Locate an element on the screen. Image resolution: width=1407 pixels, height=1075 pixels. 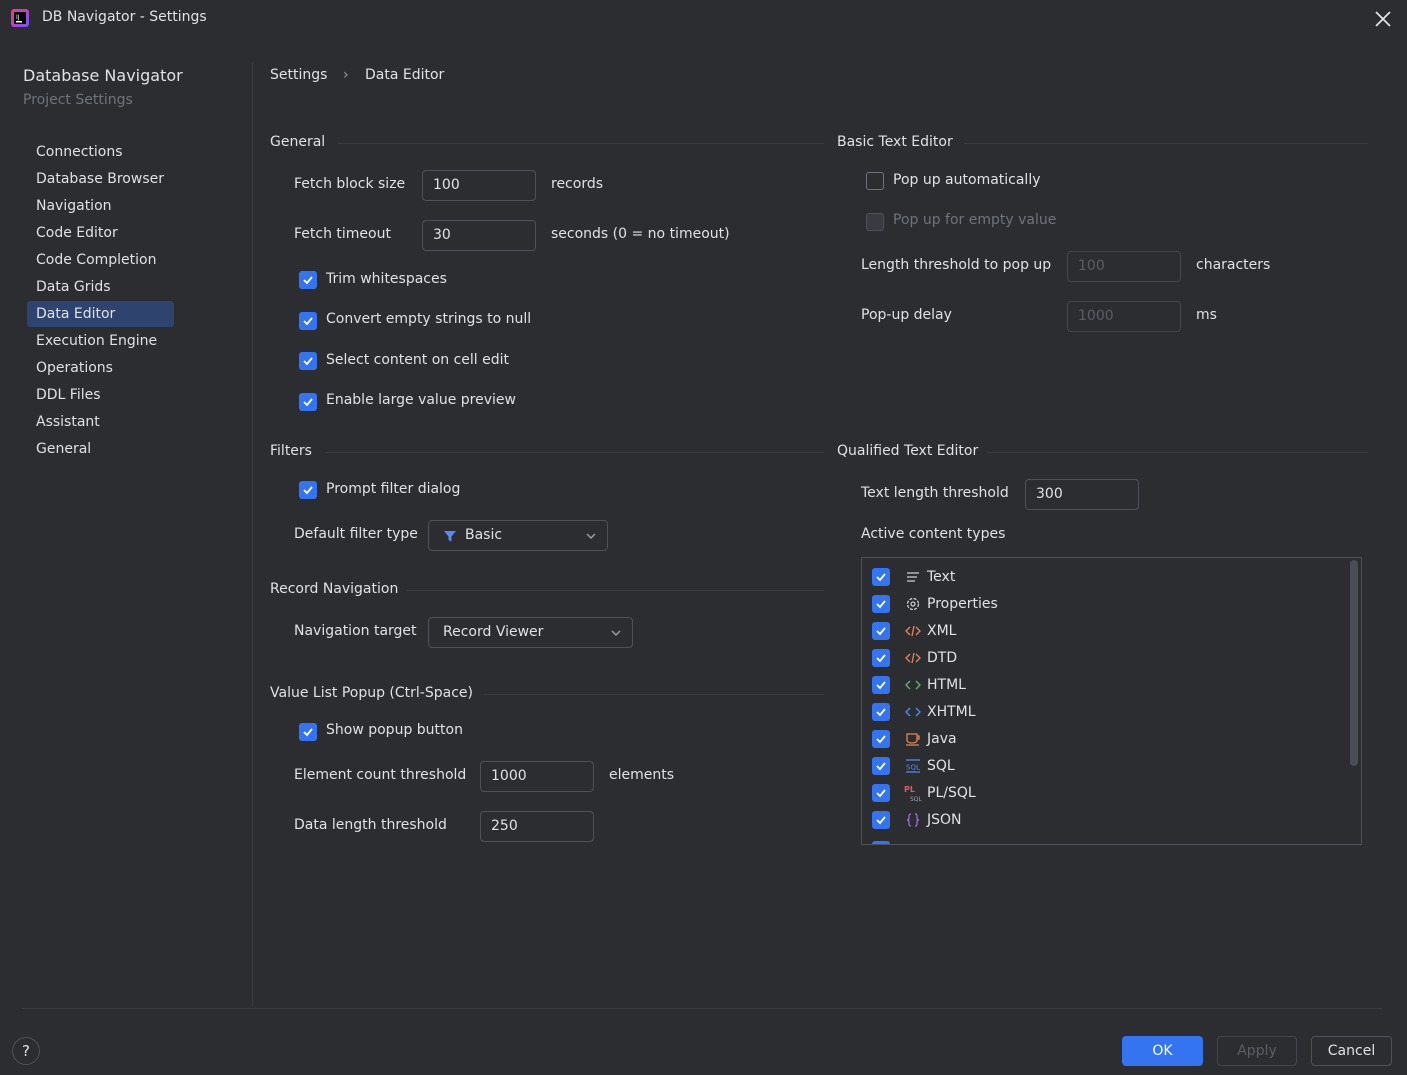
navigation-target-value: Record Viewer is located at coordinates (493, 632).